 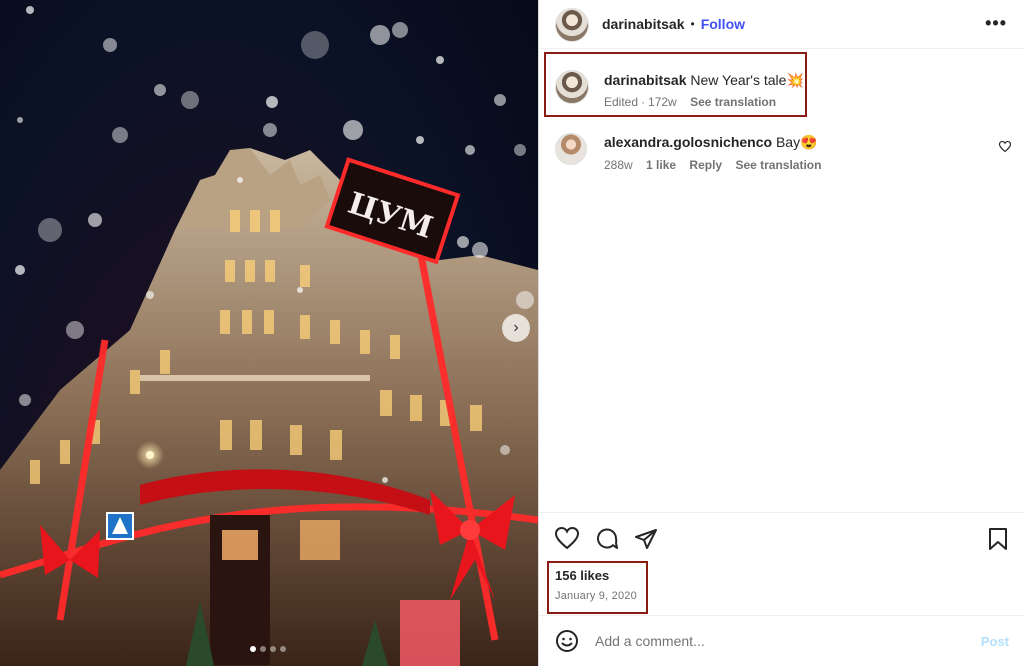 I want to click on chevron-right-icon: ›, so click(x=516, y=327).